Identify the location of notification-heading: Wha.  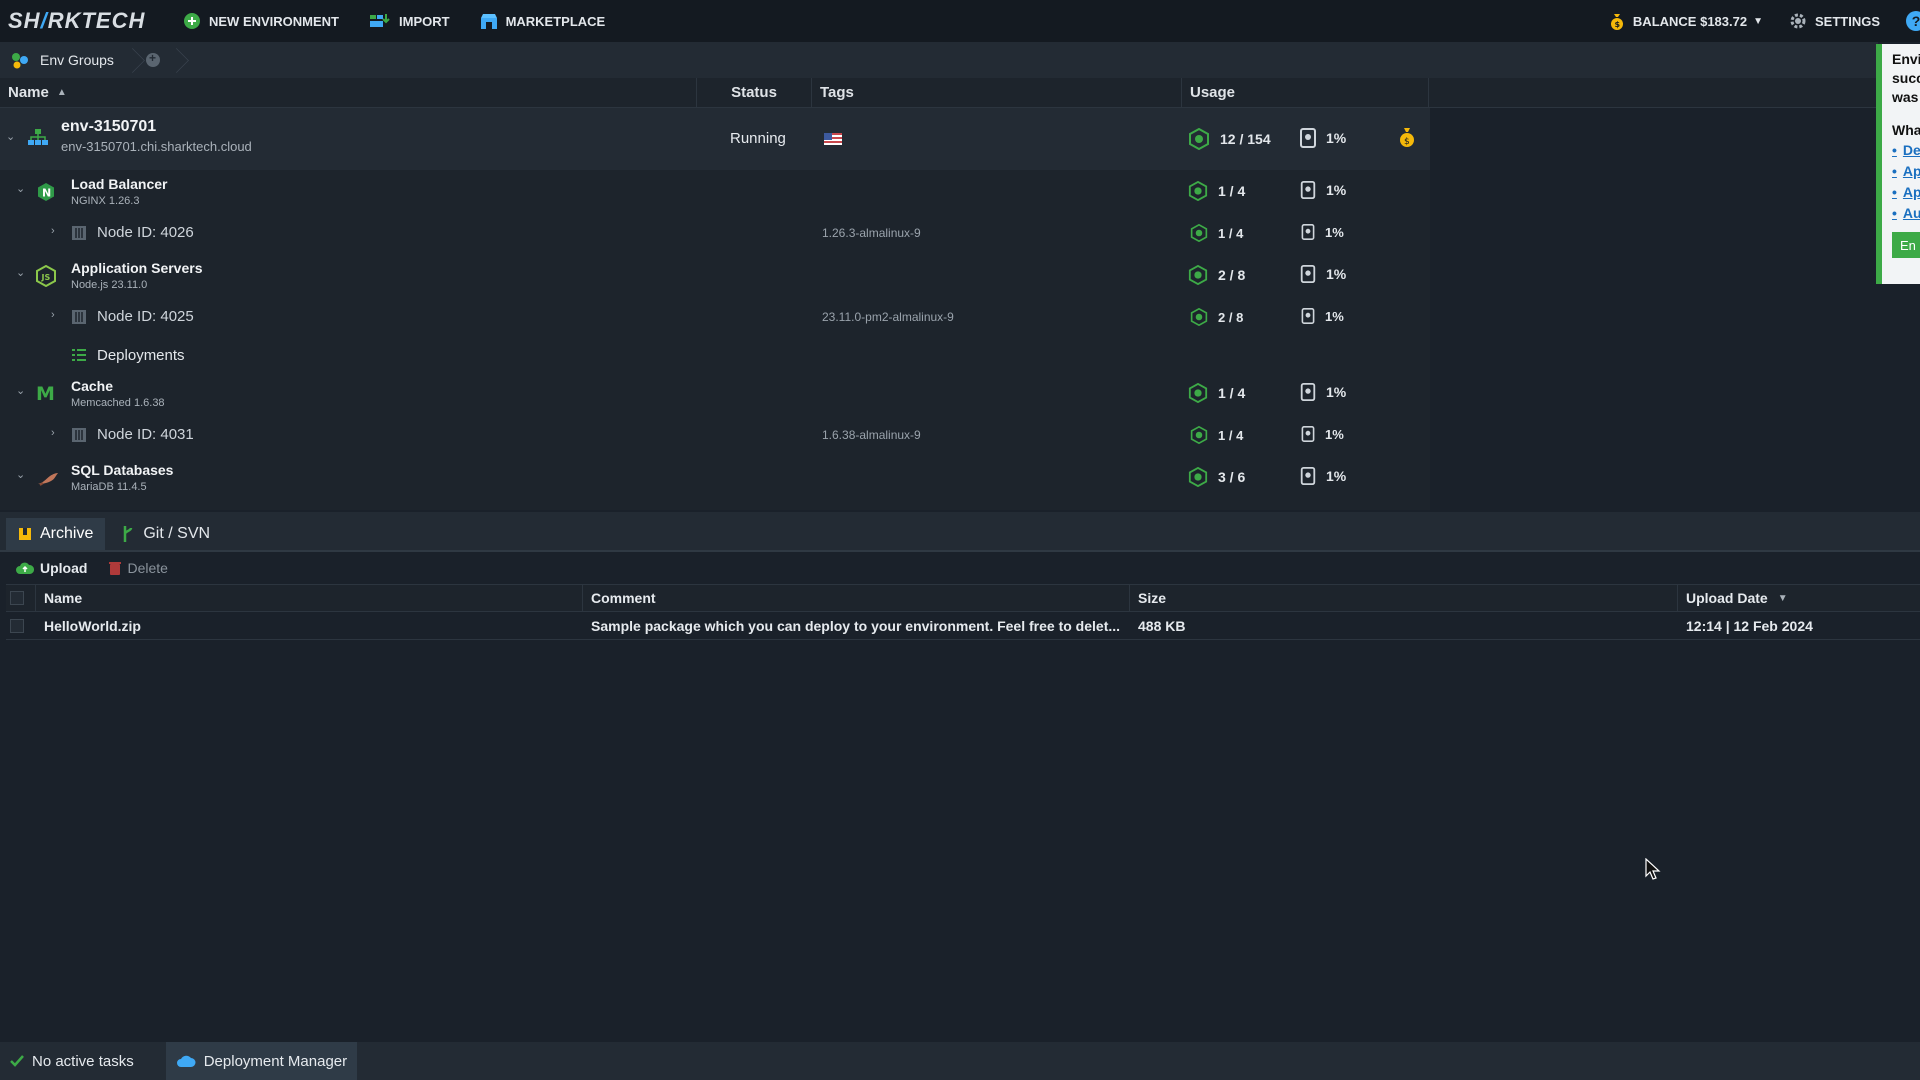
(1906, 130).